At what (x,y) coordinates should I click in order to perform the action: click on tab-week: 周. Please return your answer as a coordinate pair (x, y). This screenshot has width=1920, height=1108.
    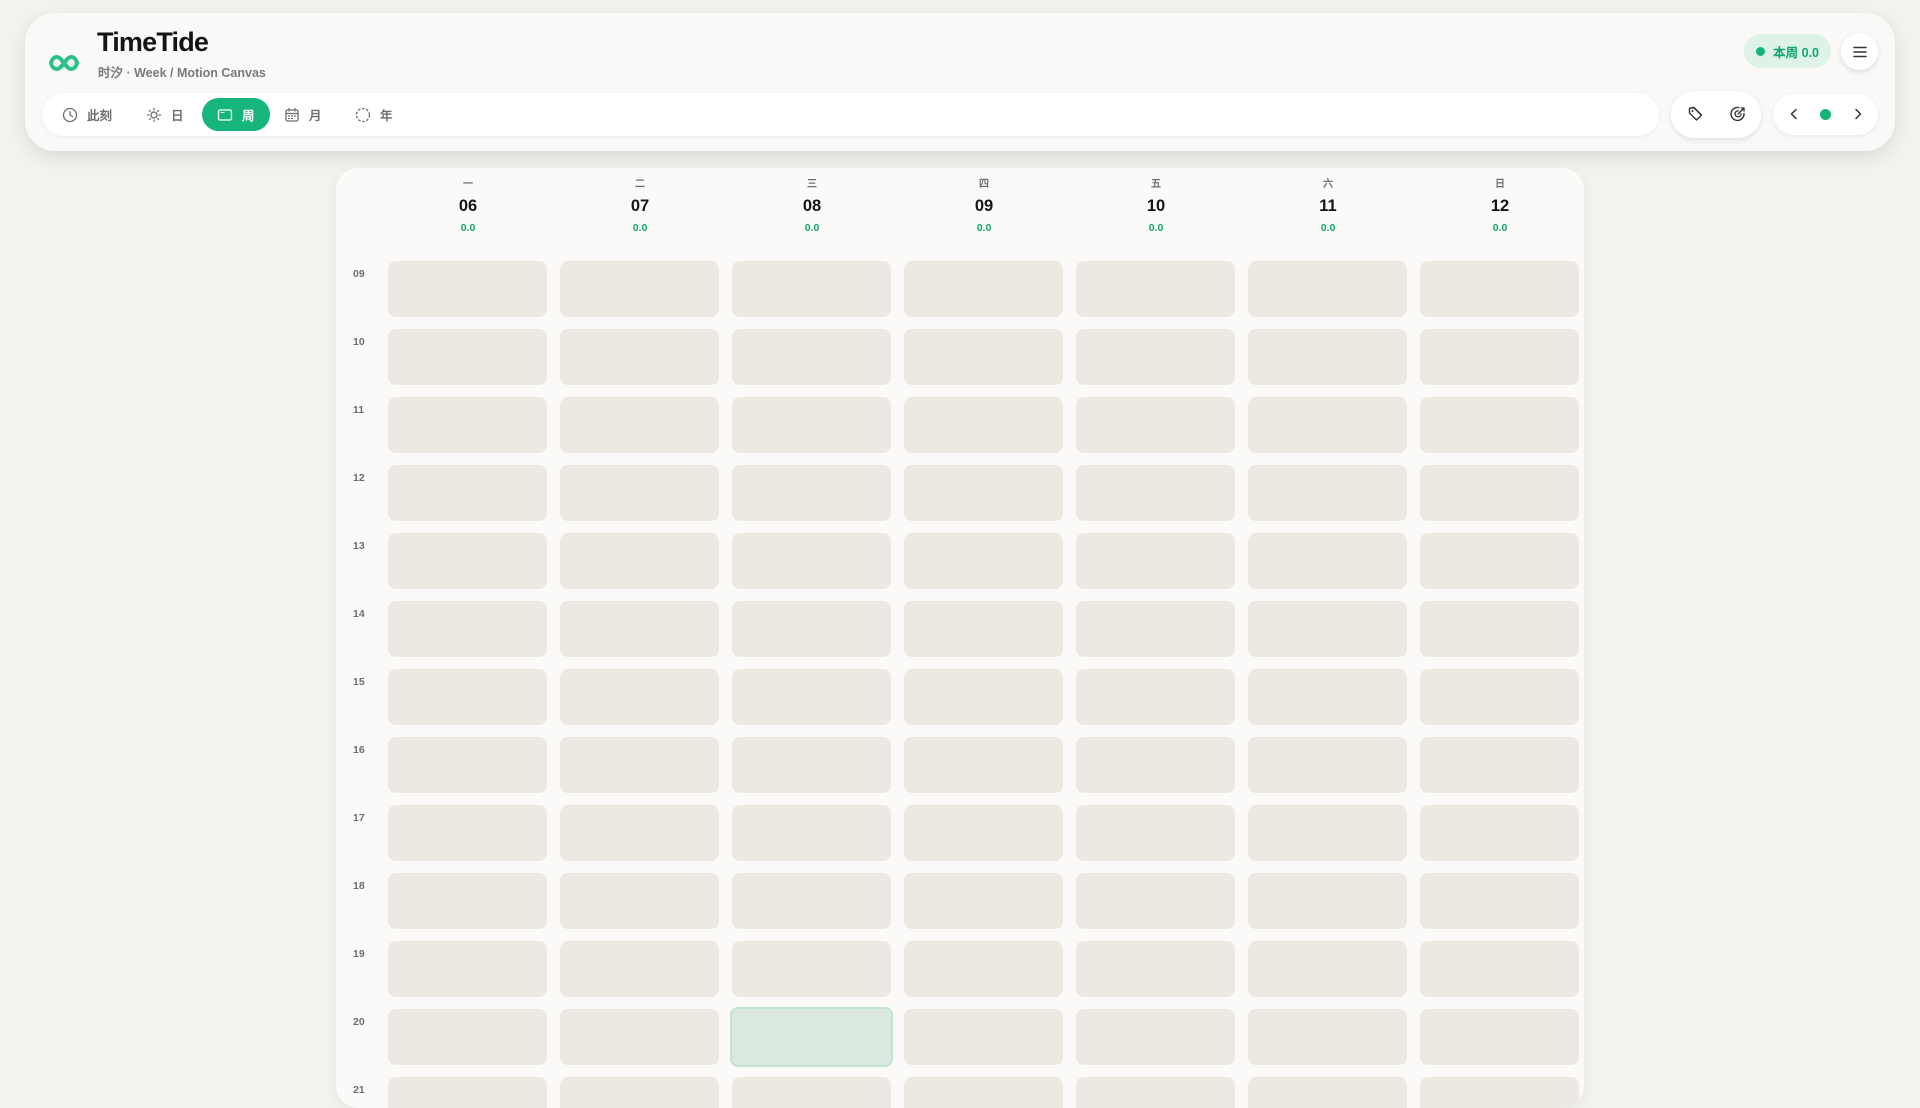
    Looking at the image, I should click on (236, 114).